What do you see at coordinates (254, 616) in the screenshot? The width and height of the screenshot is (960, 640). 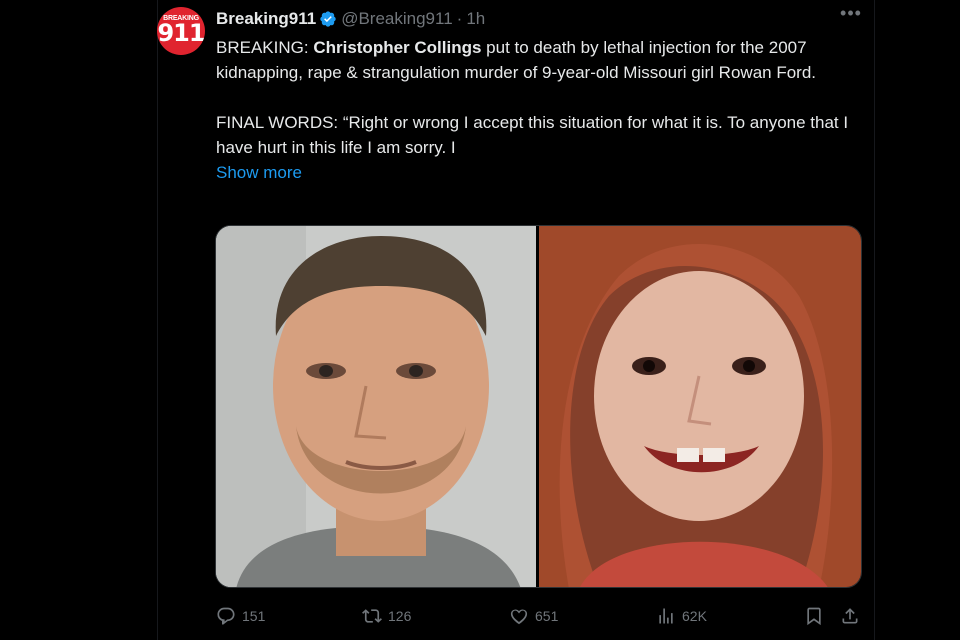 I see `reply-count: 151` at bounding box center [254, 616].